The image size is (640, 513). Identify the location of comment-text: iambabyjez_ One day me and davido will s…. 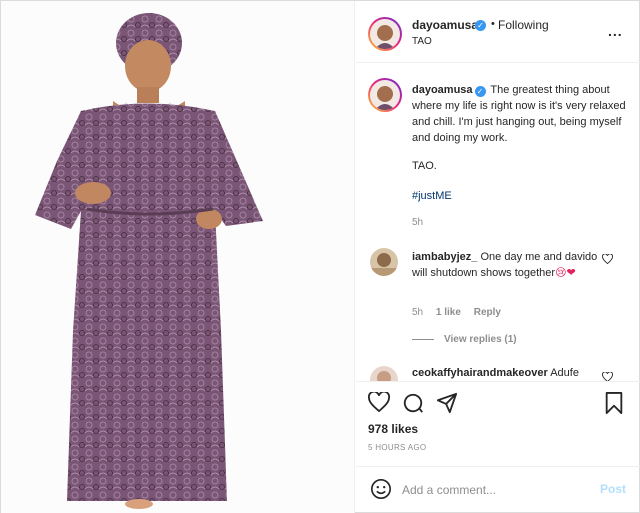
(507, 265).